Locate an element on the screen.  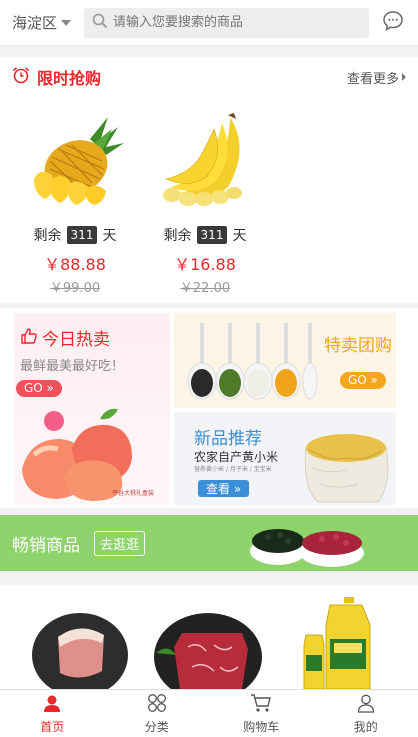
person-icon is located at coordinates (366, 704).